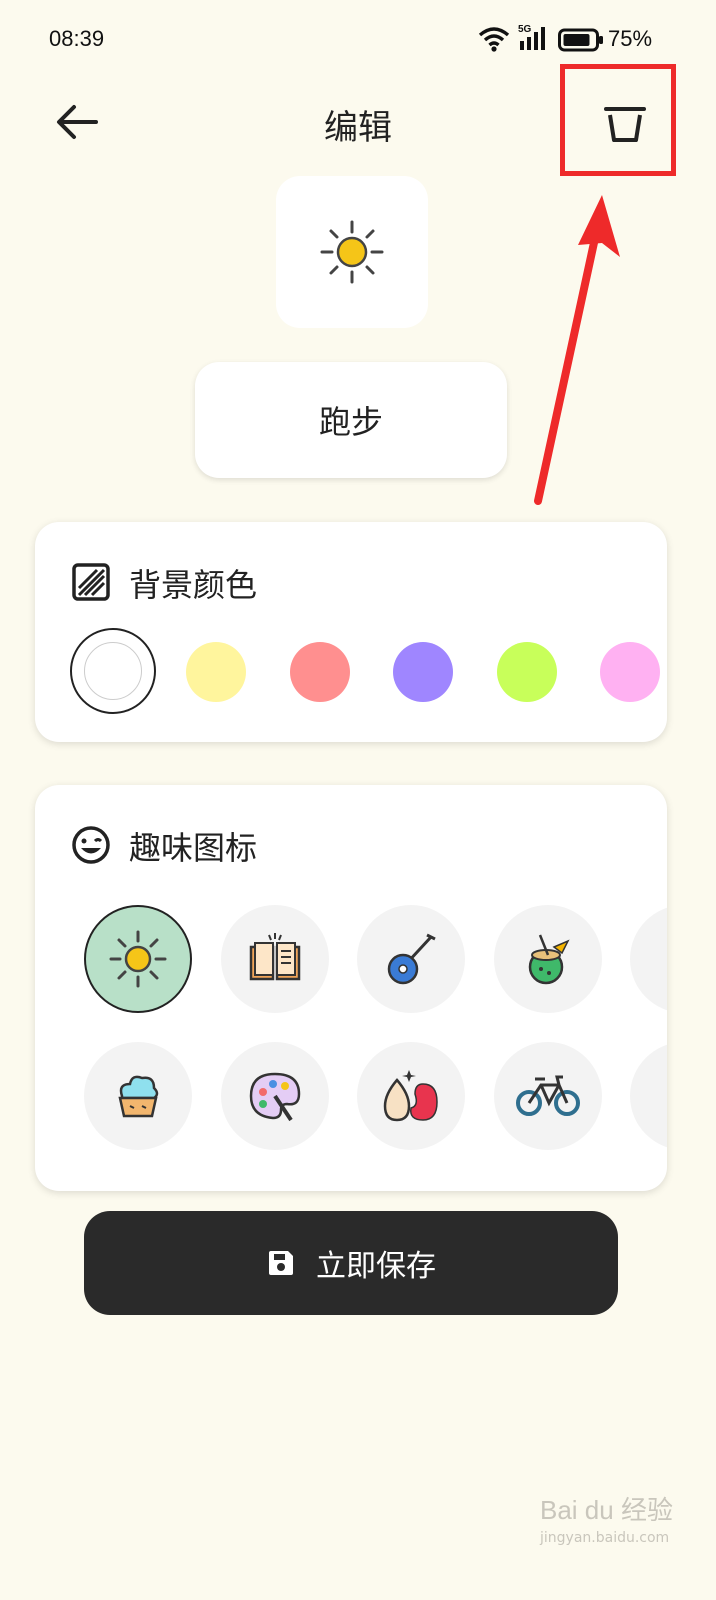  I want to click on background-color-title: 背景颜色, so click(193, 585).